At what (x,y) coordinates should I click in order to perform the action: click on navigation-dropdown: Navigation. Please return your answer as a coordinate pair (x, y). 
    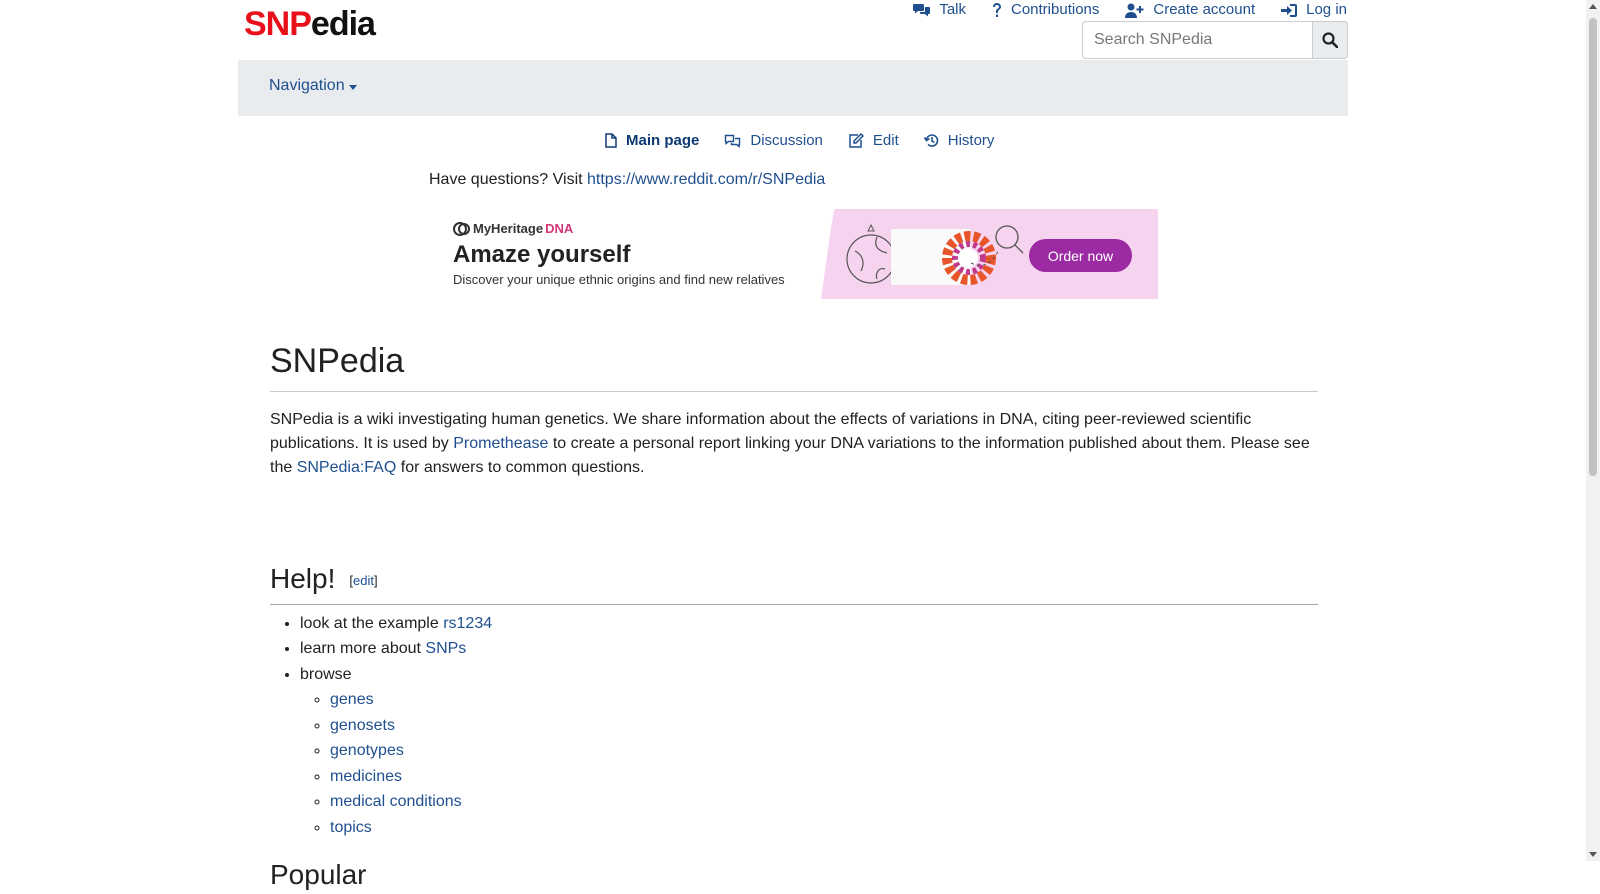
    Looking at the image, I should click on (313, 86).